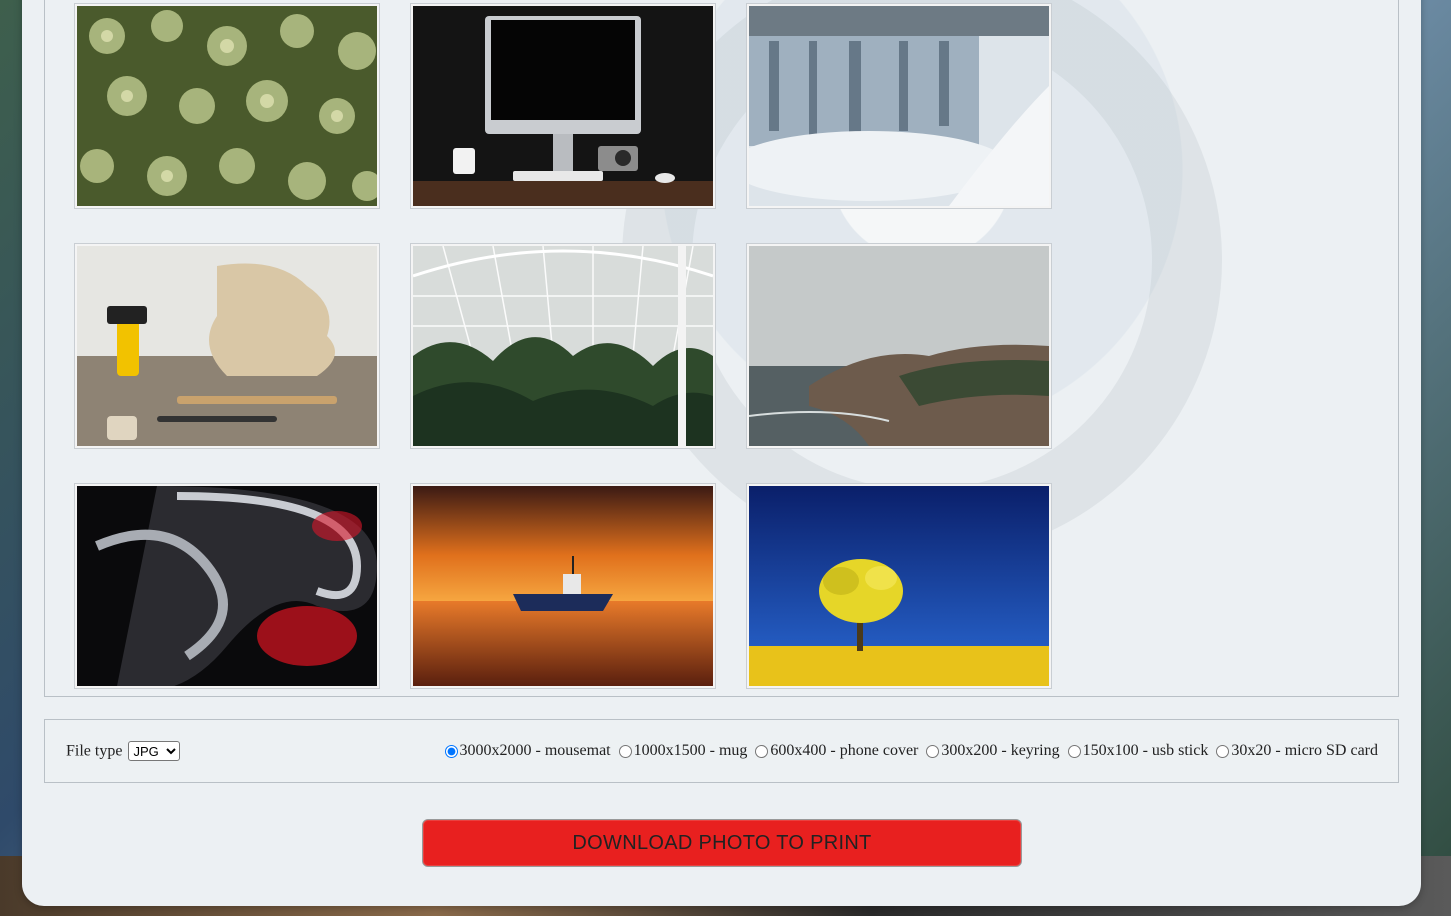  I want to click on photo-thumbnail-computer, so click(563, 106).